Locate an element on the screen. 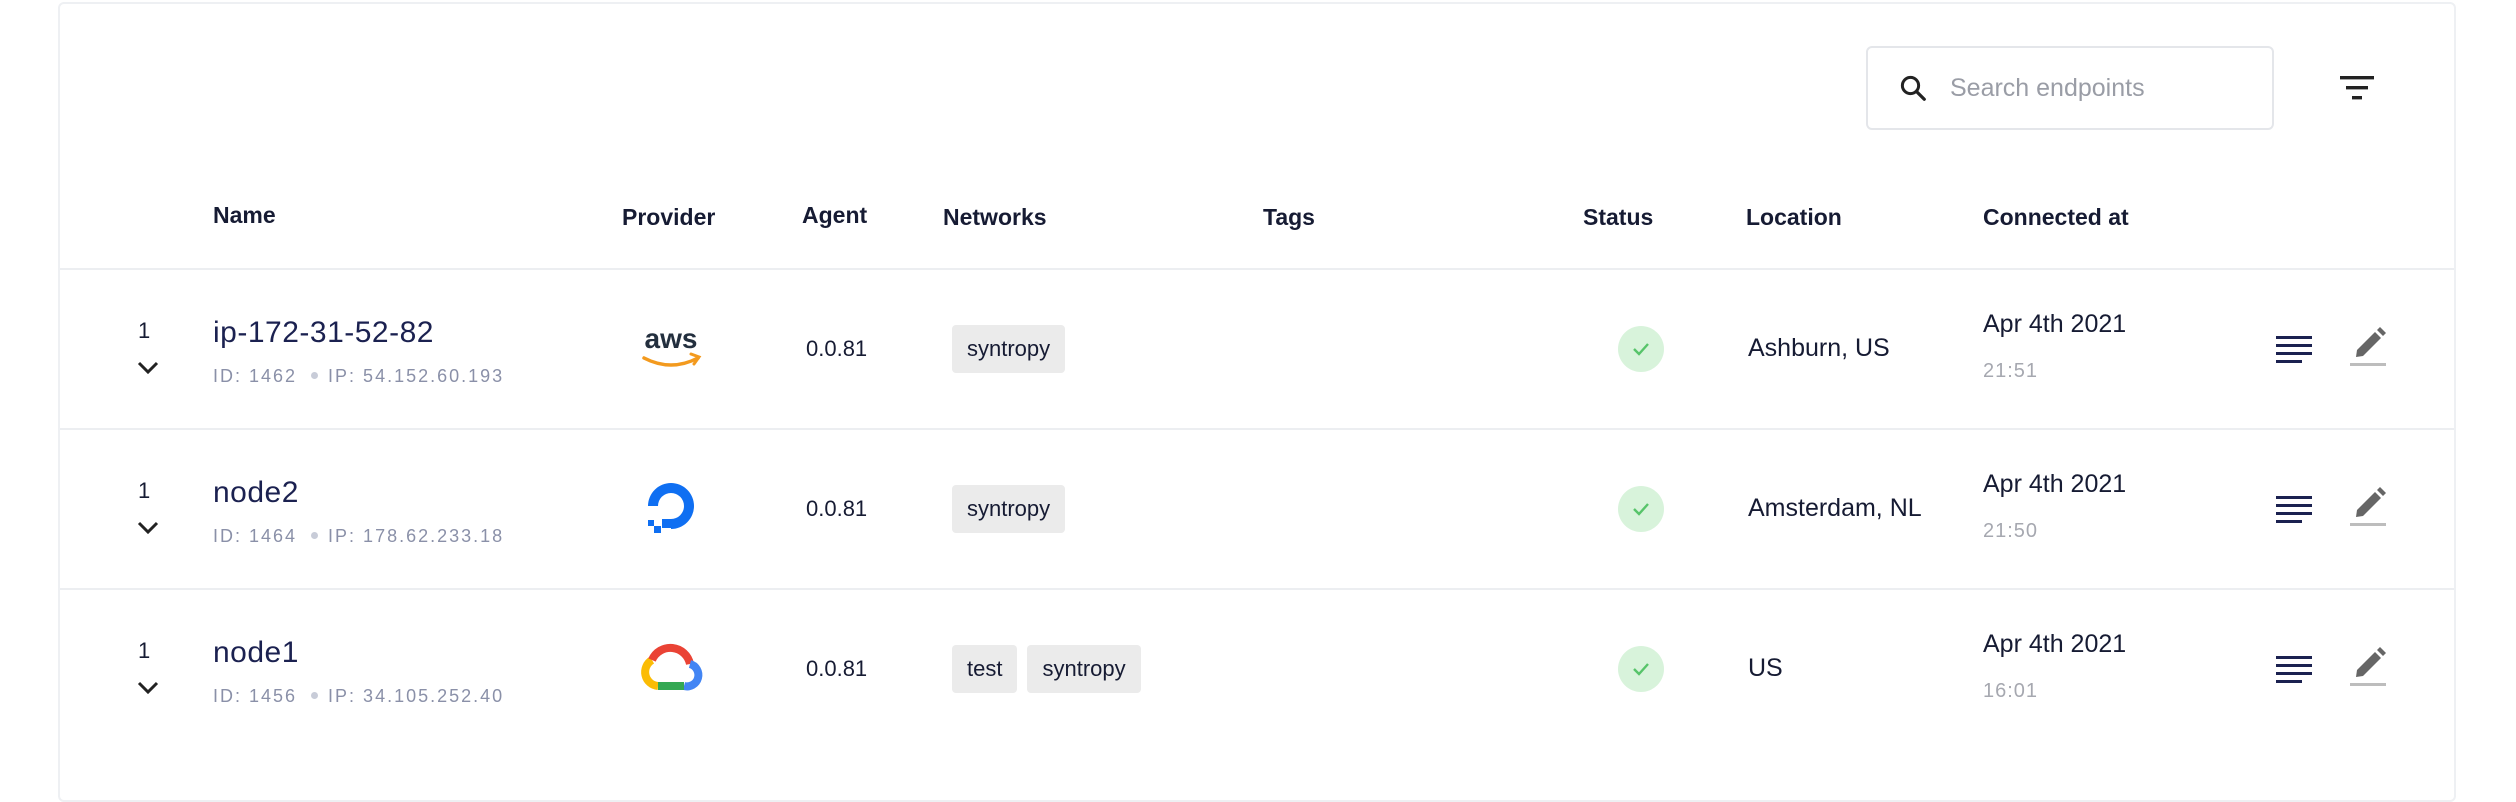 The width and height of the screenshot is (2516, 802). connected-time: 21:50 is located at coordinates (2011, 531).